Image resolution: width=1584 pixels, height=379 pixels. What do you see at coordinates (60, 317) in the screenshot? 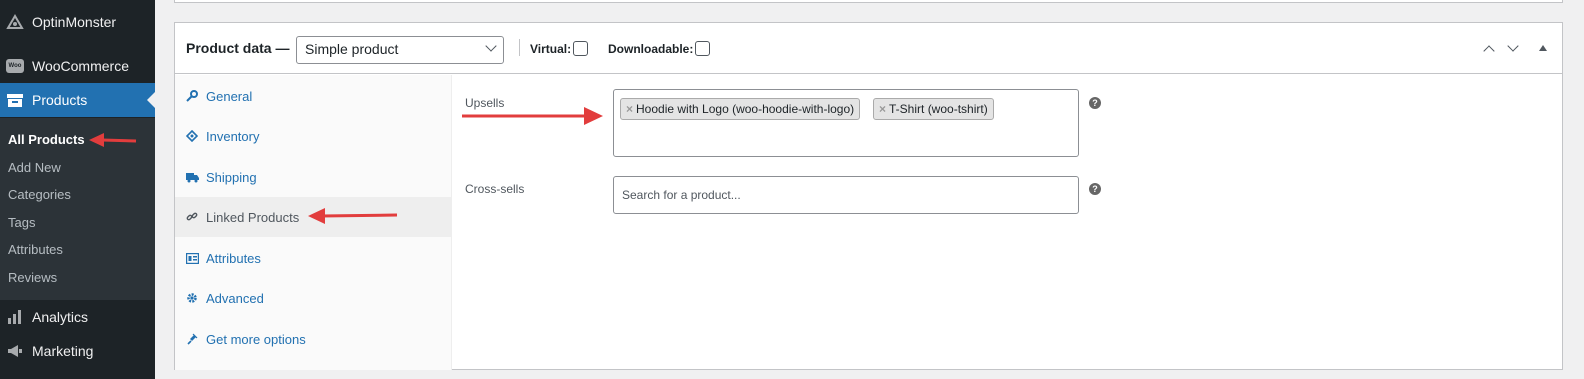
I see `menu-analytics-label: Analytics` at bounding box center [60, 317].